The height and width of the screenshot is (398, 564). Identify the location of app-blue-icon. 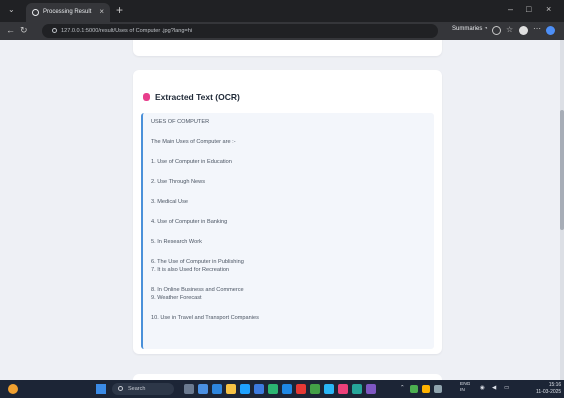
(329, 389).